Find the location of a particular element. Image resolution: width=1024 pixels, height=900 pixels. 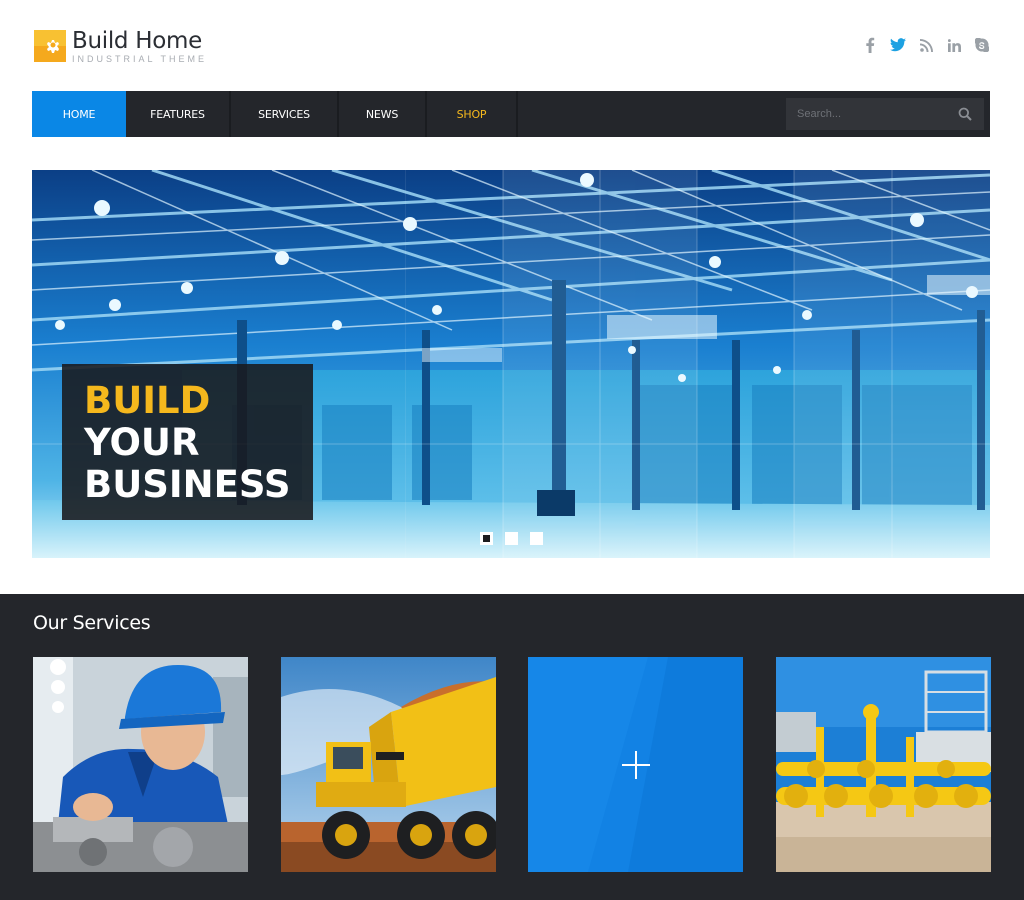

twitter-icon is located at coordinates (898, 45).